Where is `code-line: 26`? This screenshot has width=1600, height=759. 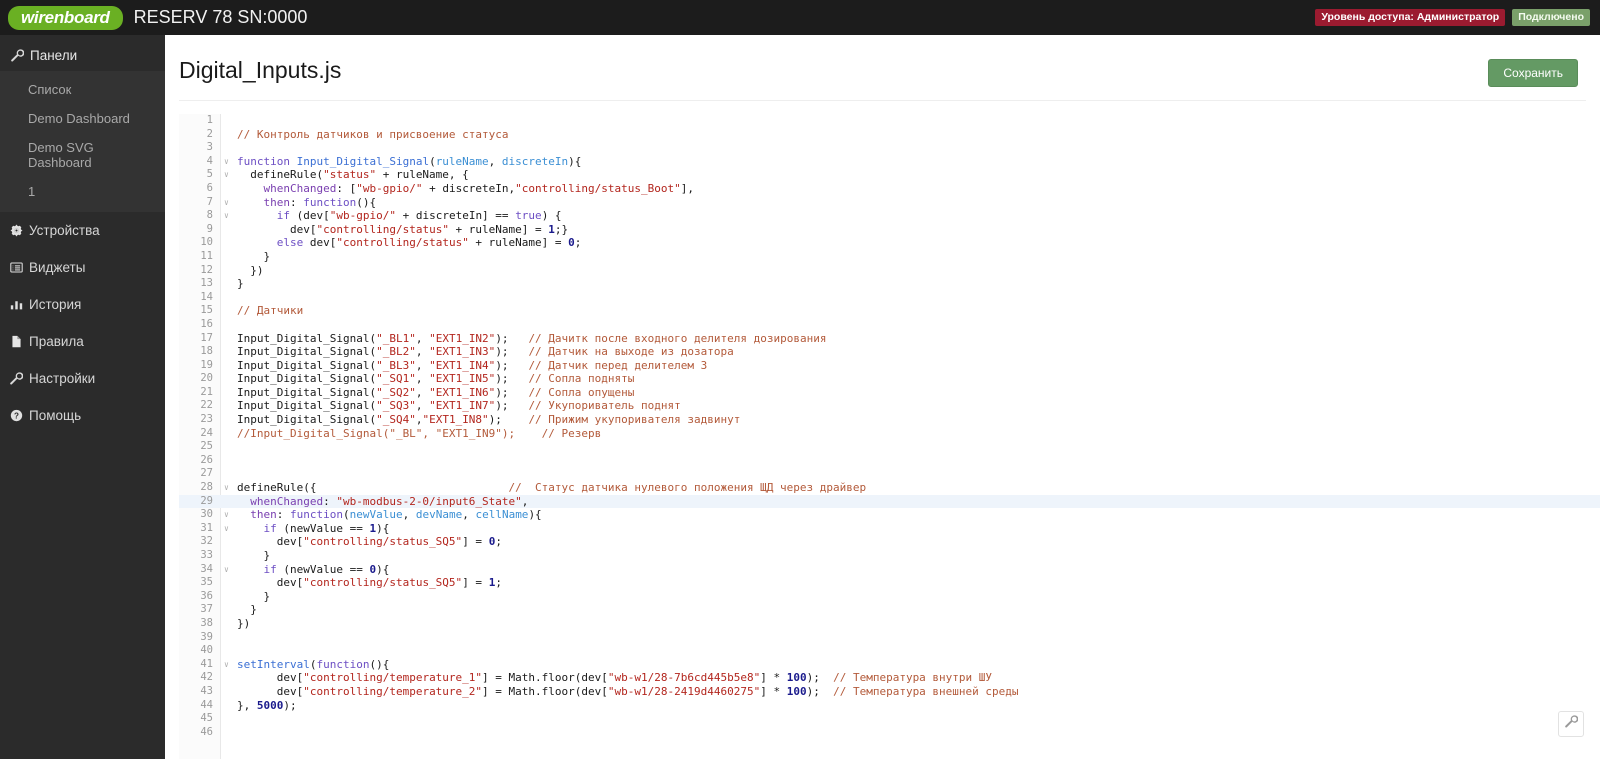 code-line: 26 is located at coordinates (889, 461).